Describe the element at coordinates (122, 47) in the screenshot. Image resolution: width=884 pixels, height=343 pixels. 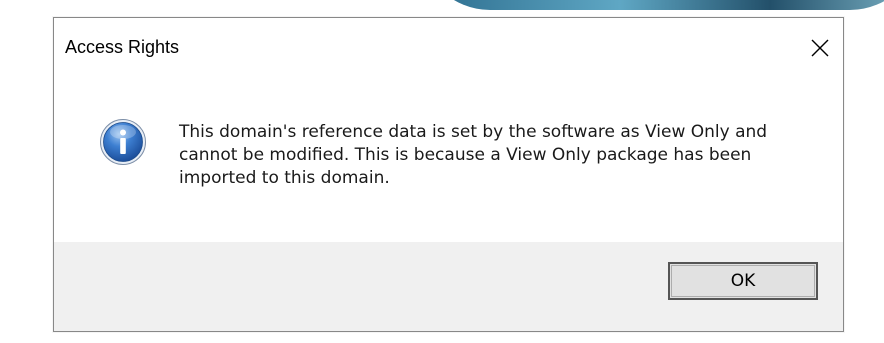
I see `dialog-title: Access Rights` at that location.